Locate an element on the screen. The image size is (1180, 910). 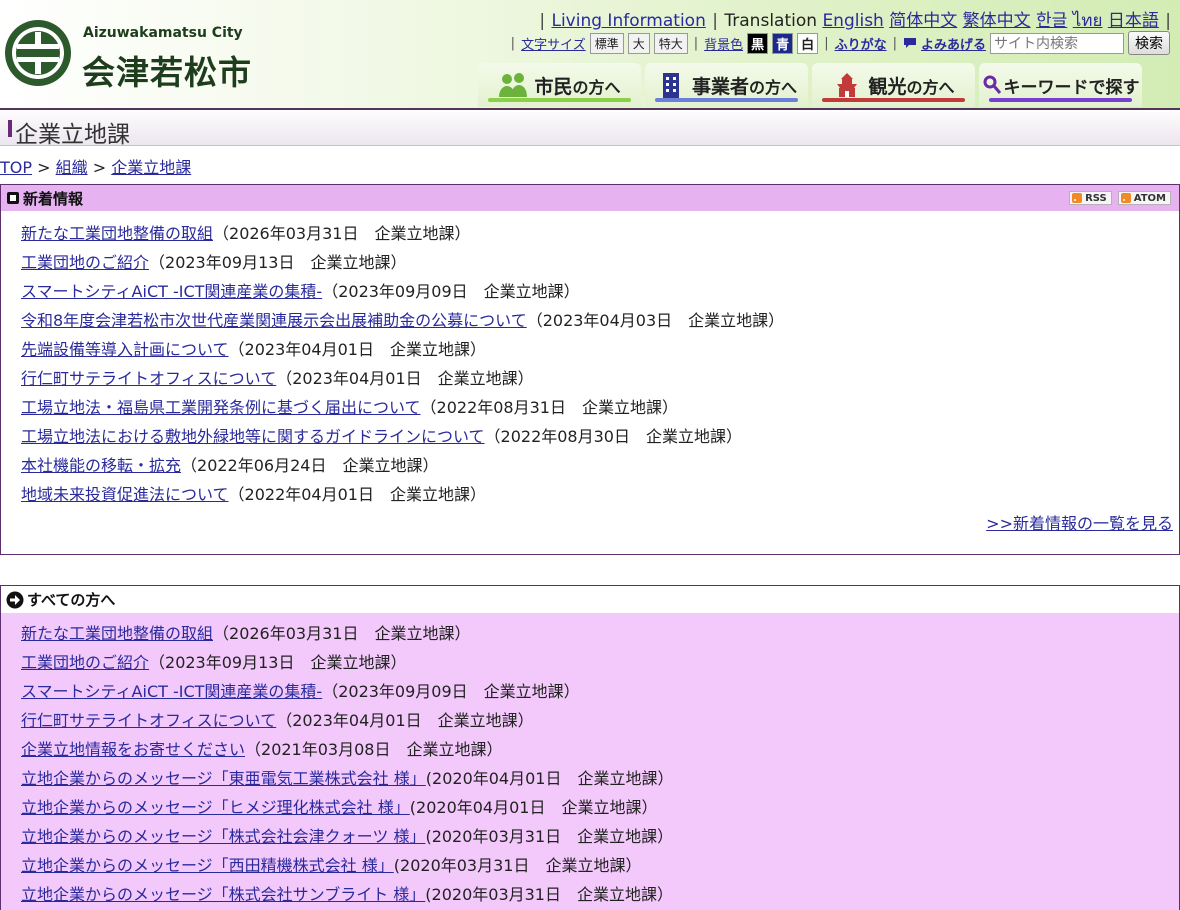
nav-citizens-label: 市民の方へ is located at coordinates (577, 85).